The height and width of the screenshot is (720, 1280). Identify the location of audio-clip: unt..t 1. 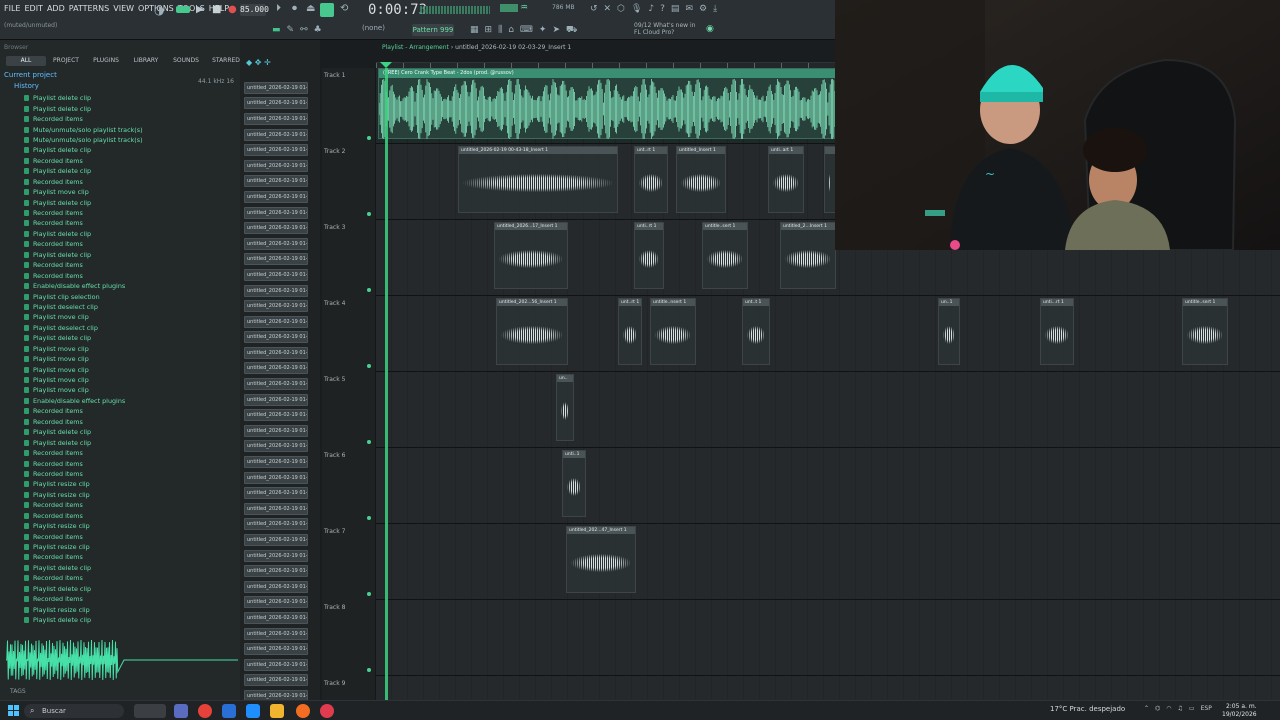
(756, 331).